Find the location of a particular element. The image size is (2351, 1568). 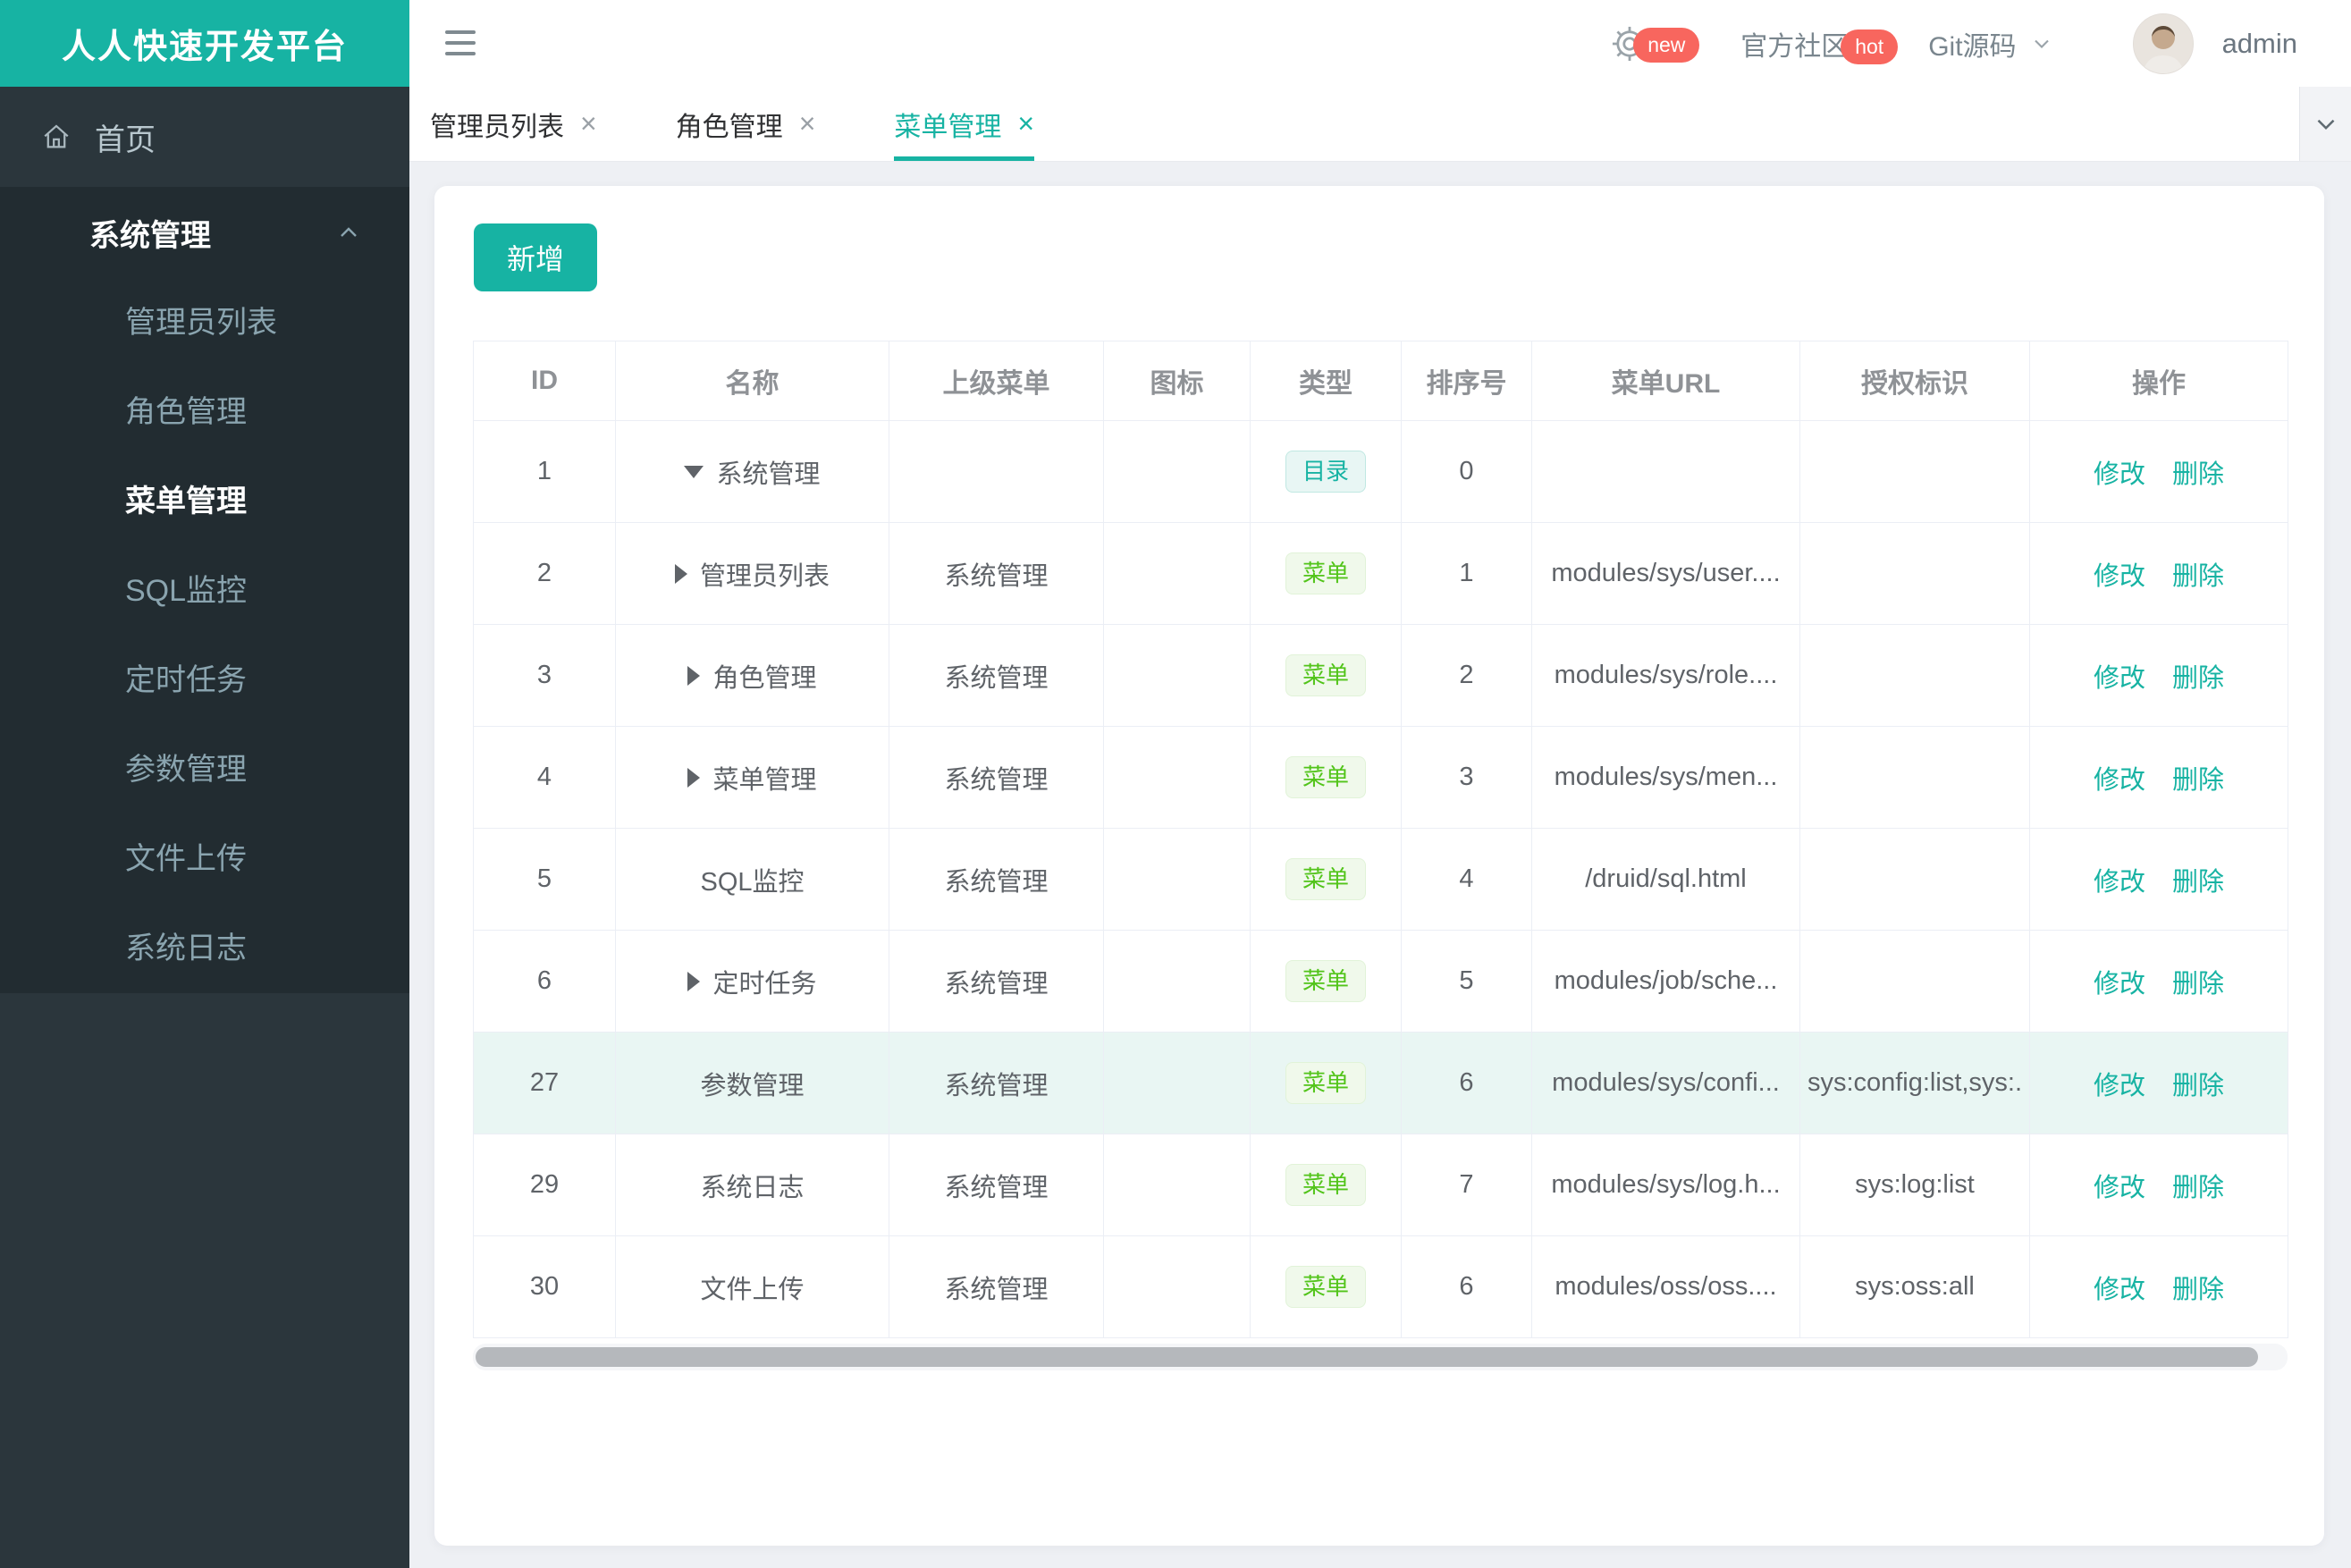

sidebar-item: 定时任务 is located at coordinates (204, 680).